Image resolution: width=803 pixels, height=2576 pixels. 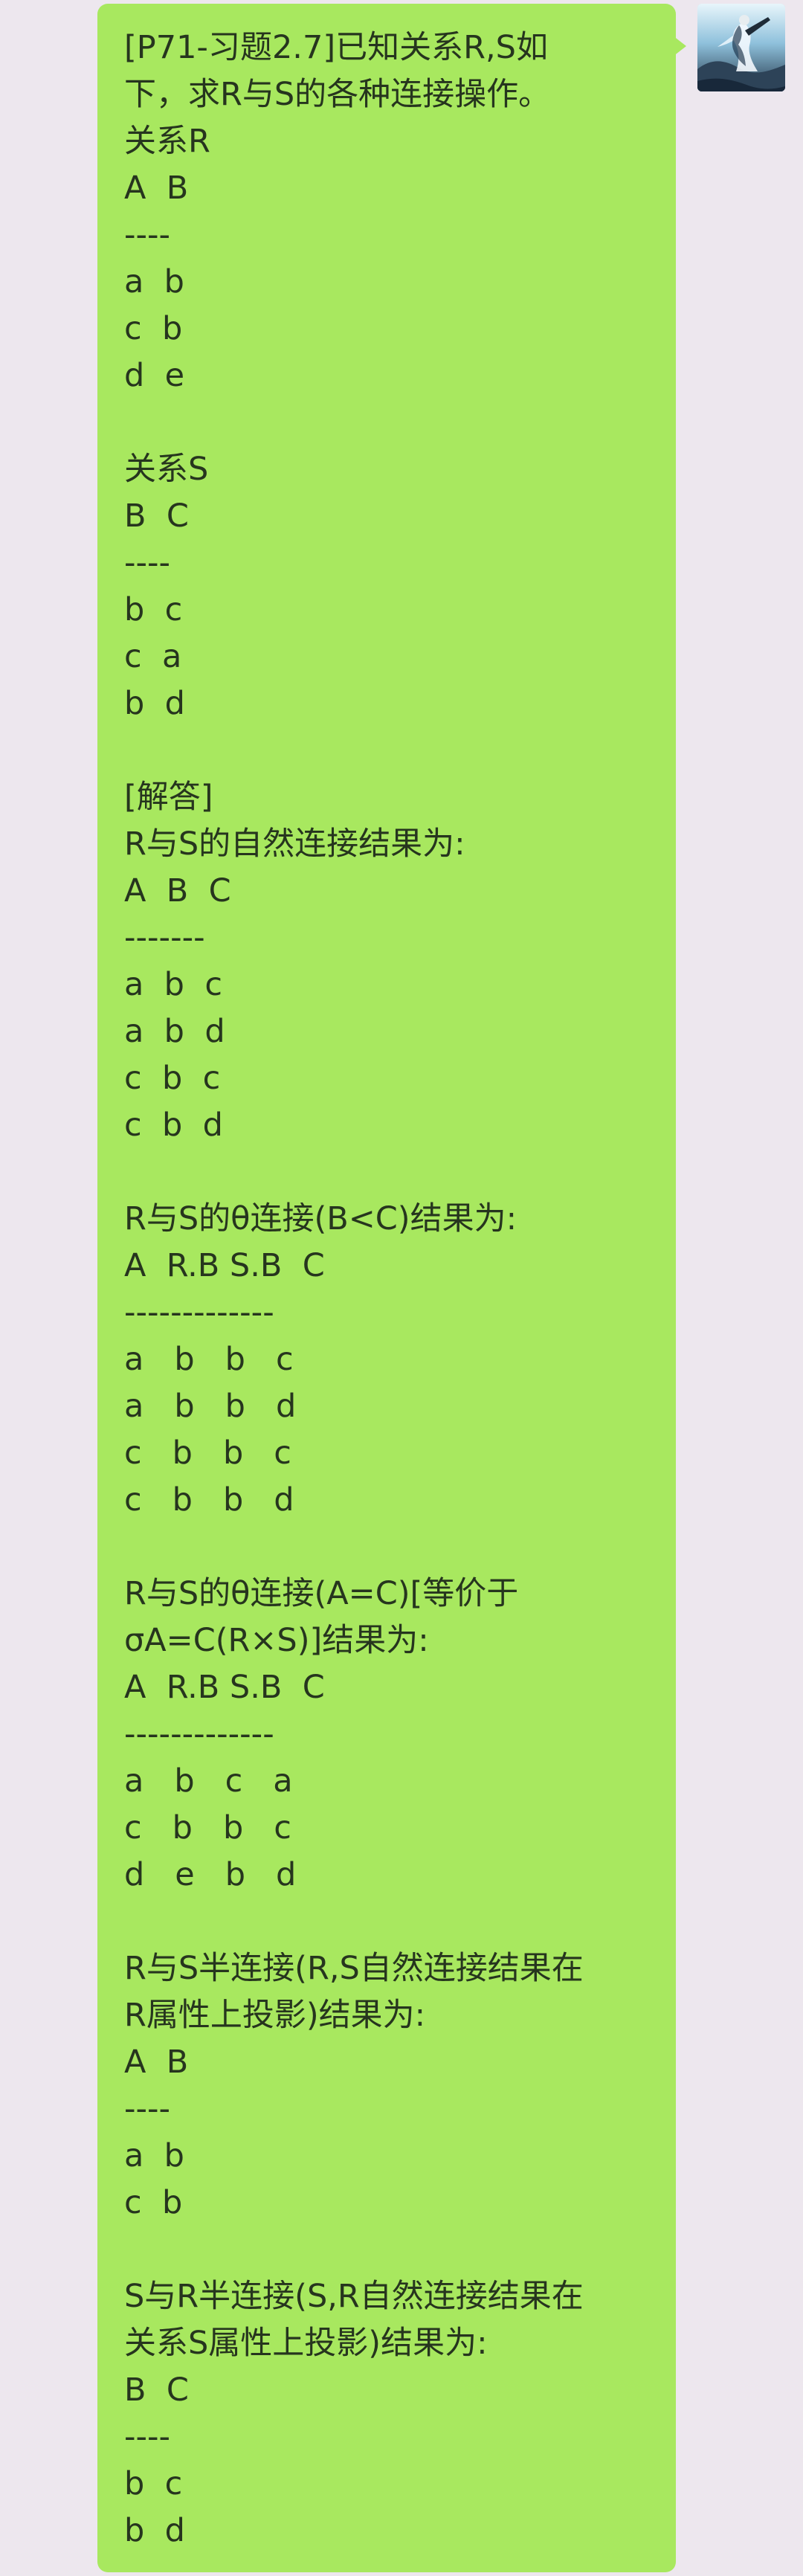 What do you see at coordinates (153, 656) in the screenshot?
I see `message-line: c a` at bounding box center [153, 656].